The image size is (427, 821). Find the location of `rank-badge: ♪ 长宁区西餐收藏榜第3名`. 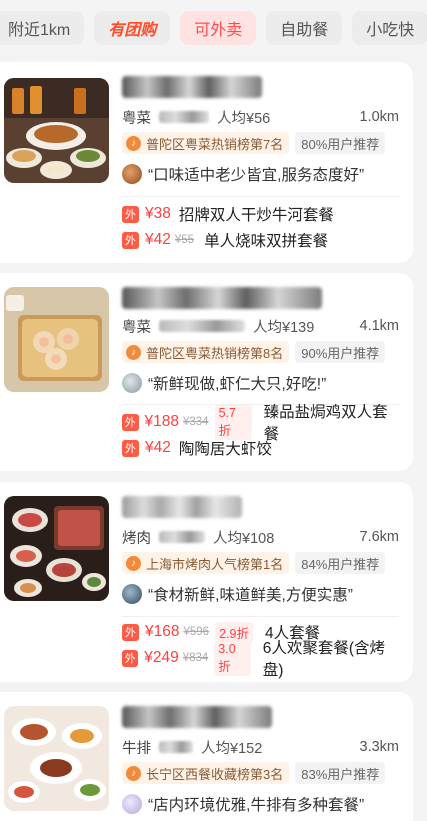

rank-badge: ♪ 长宁区西餐收藏榜第3名 is located at coordinates (206, 773).